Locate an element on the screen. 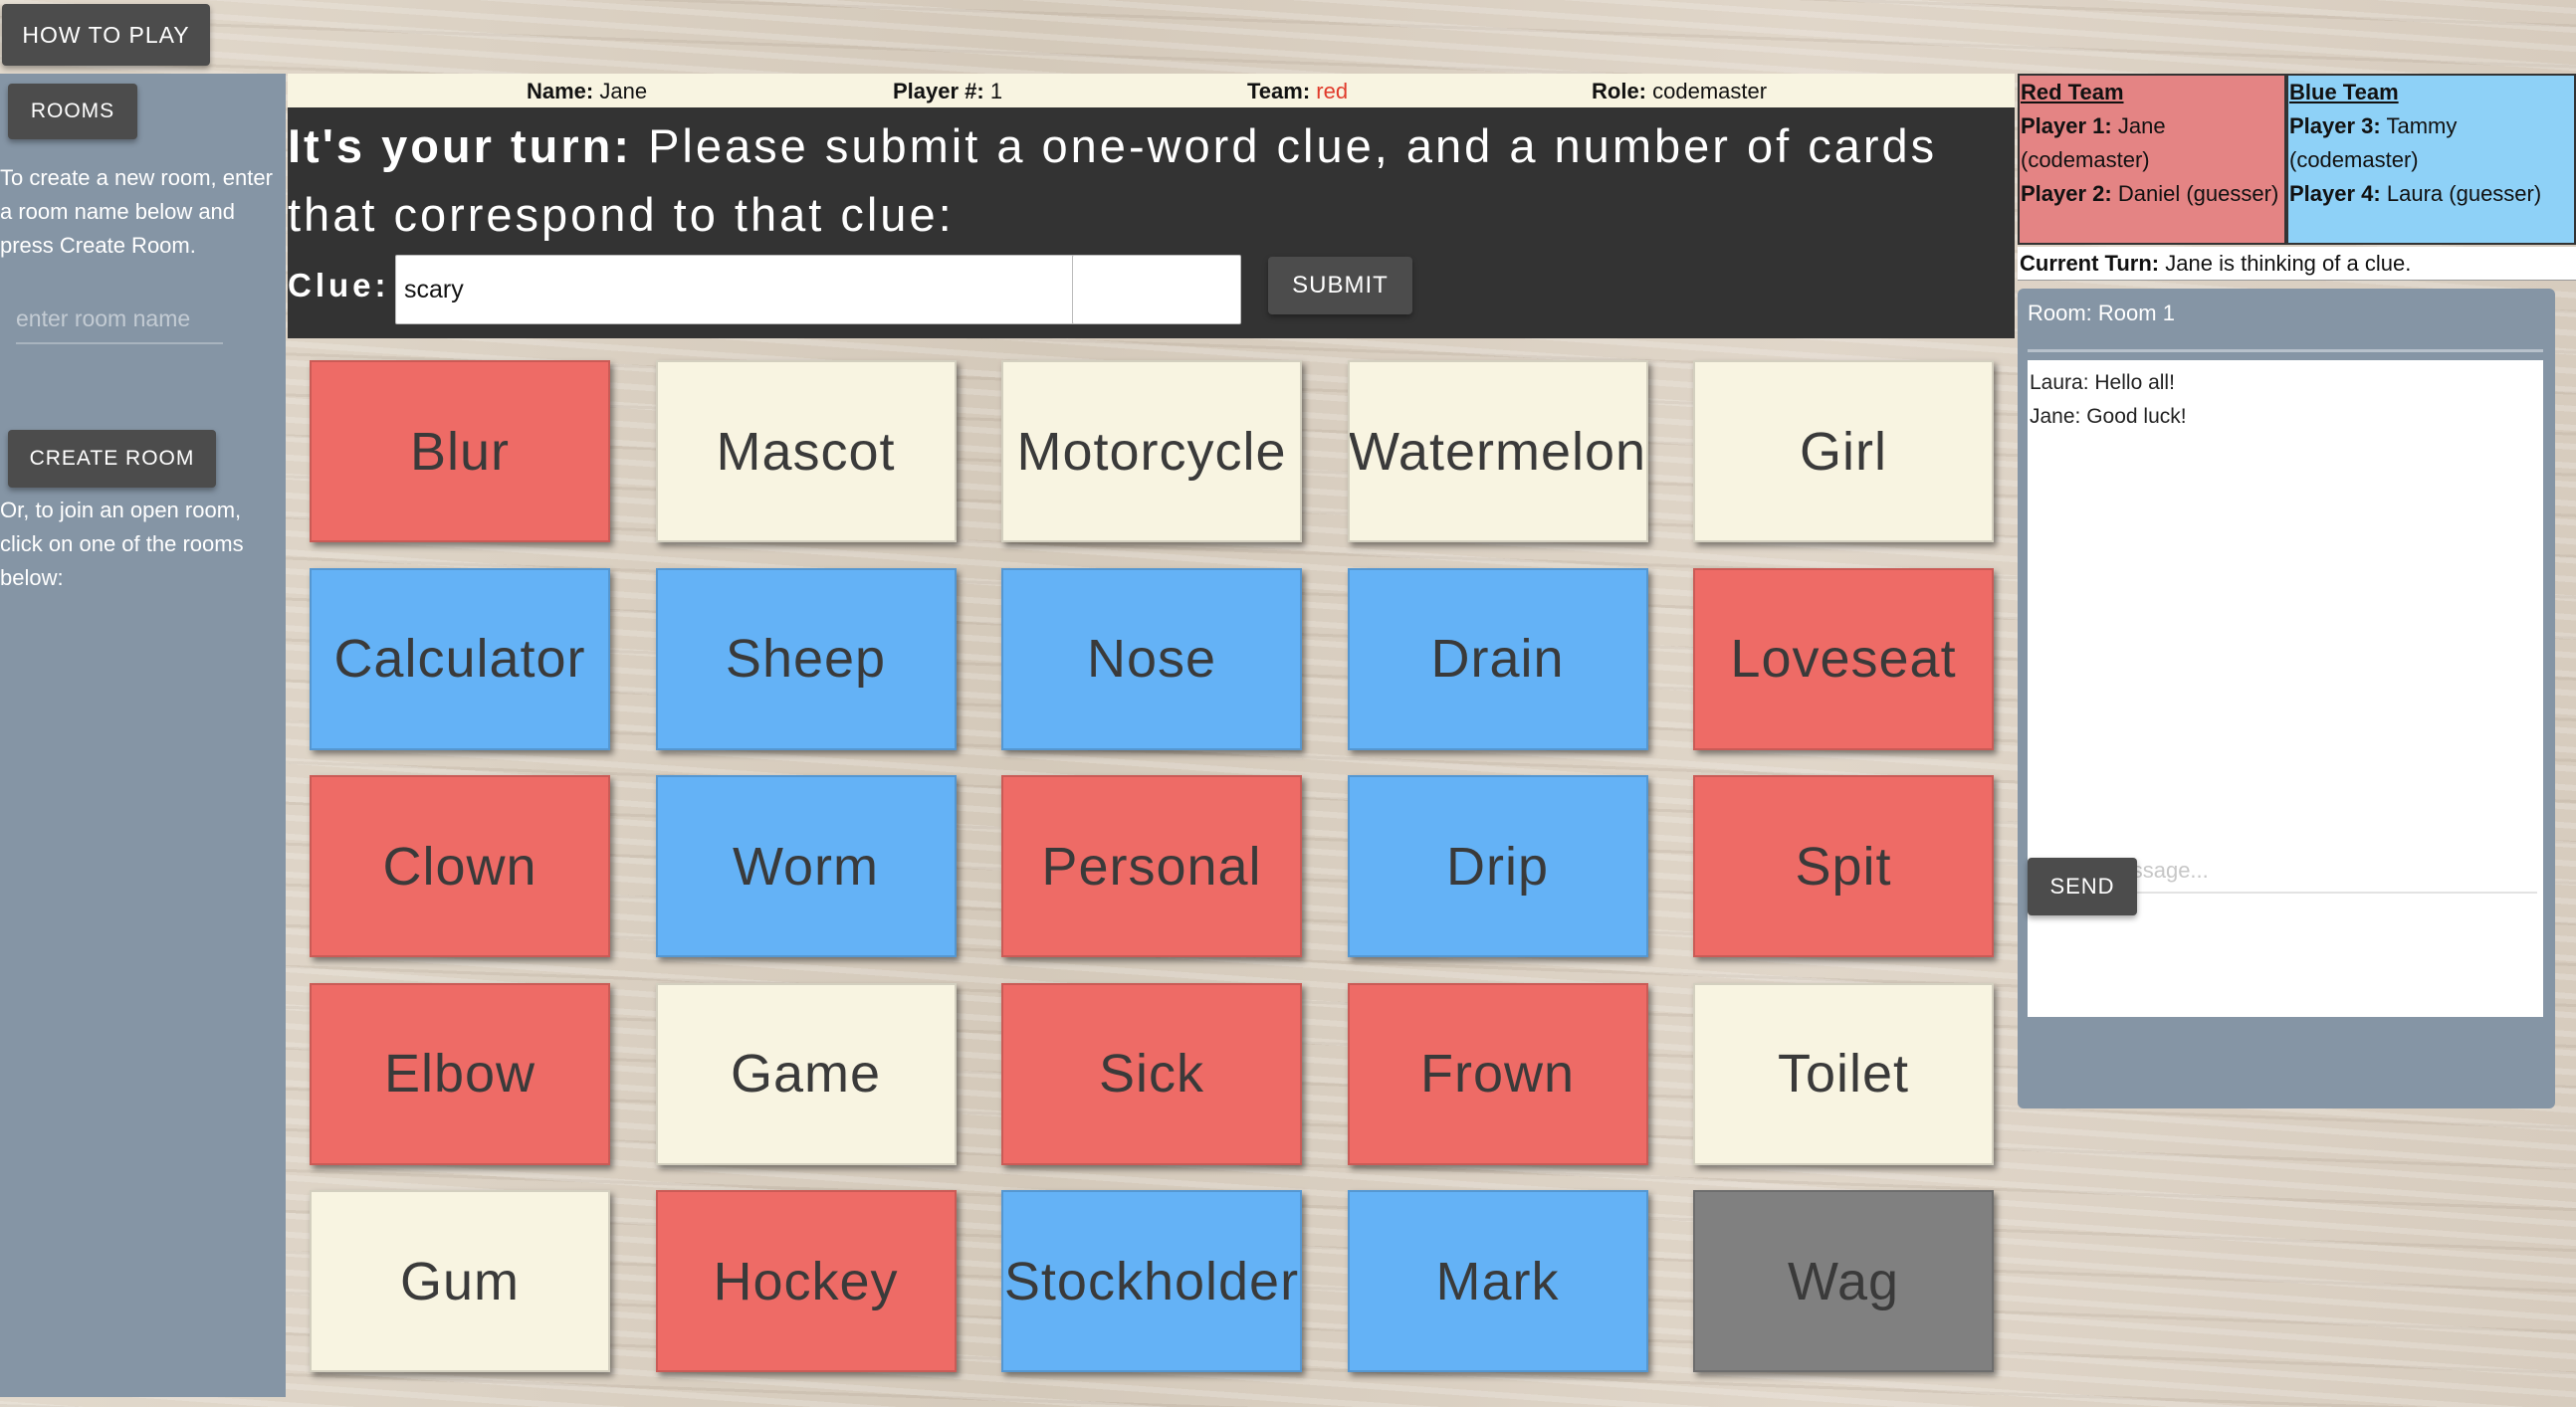 Image resolution: width=2576 pixels, height=1407 pixels. card-girl: Girl is located at coordinates (1843, 451).